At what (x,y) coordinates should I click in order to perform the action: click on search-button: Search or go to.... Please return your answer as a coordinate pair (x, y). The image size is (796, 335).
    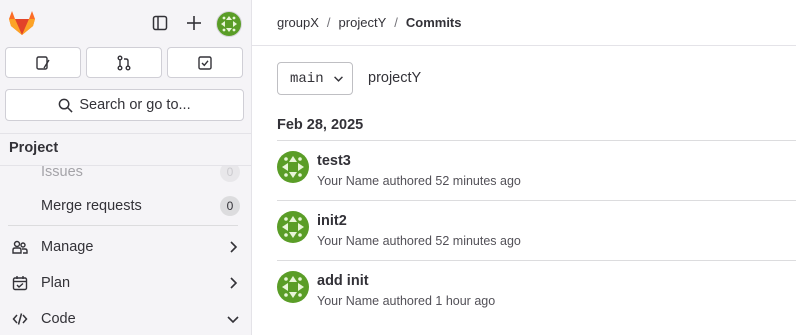
    Looking at the image, I should click on (124, 105).